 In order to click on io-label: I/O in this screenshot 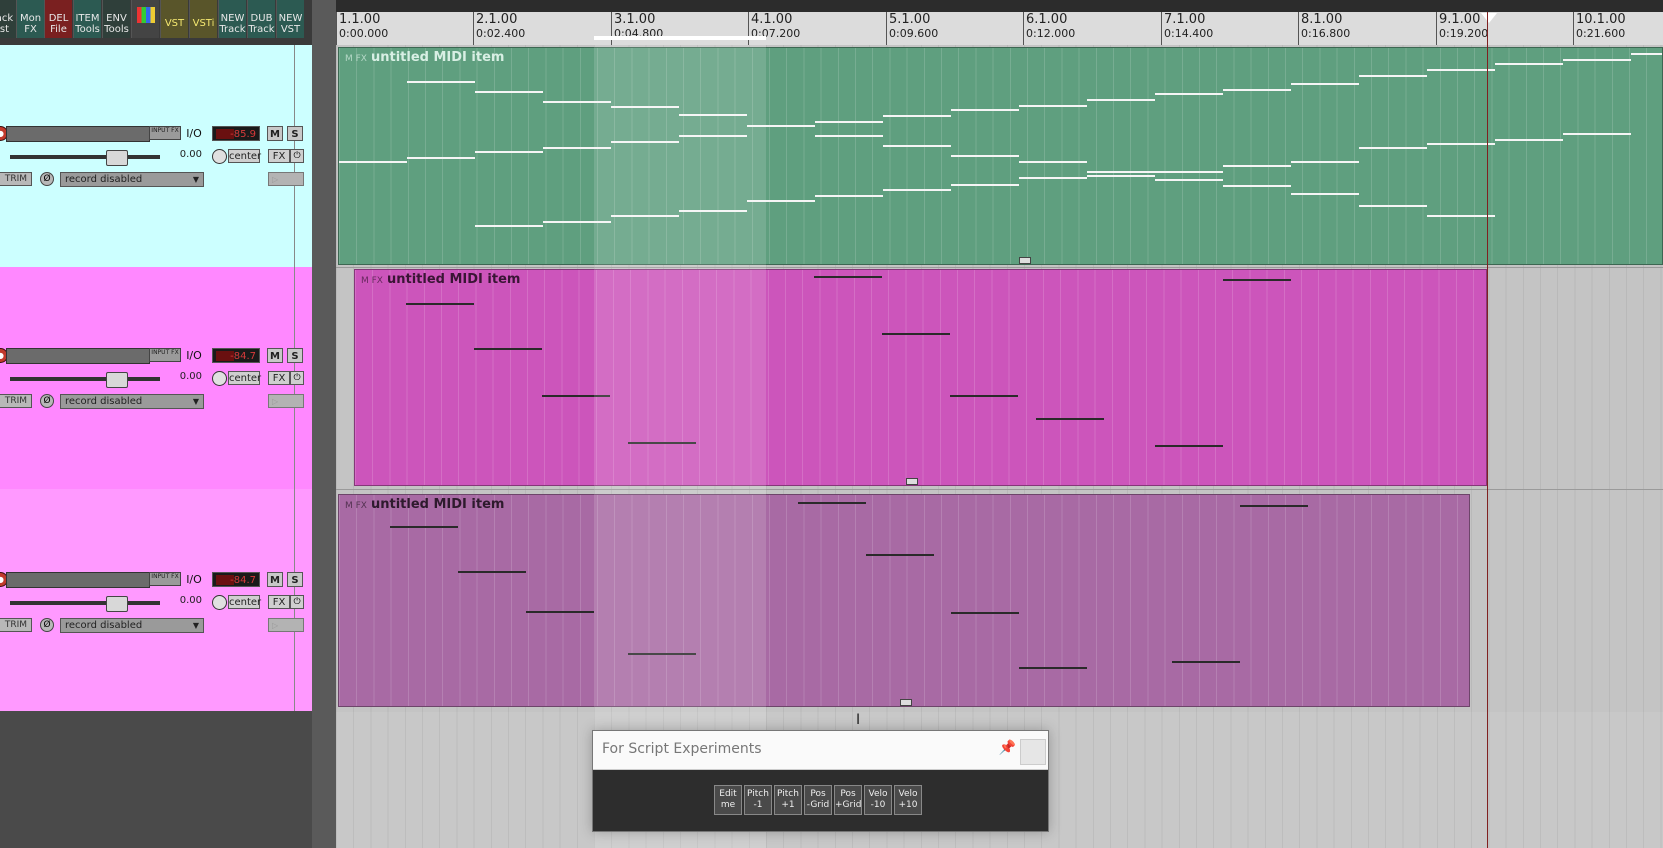, I will do `click(194, 133)`.